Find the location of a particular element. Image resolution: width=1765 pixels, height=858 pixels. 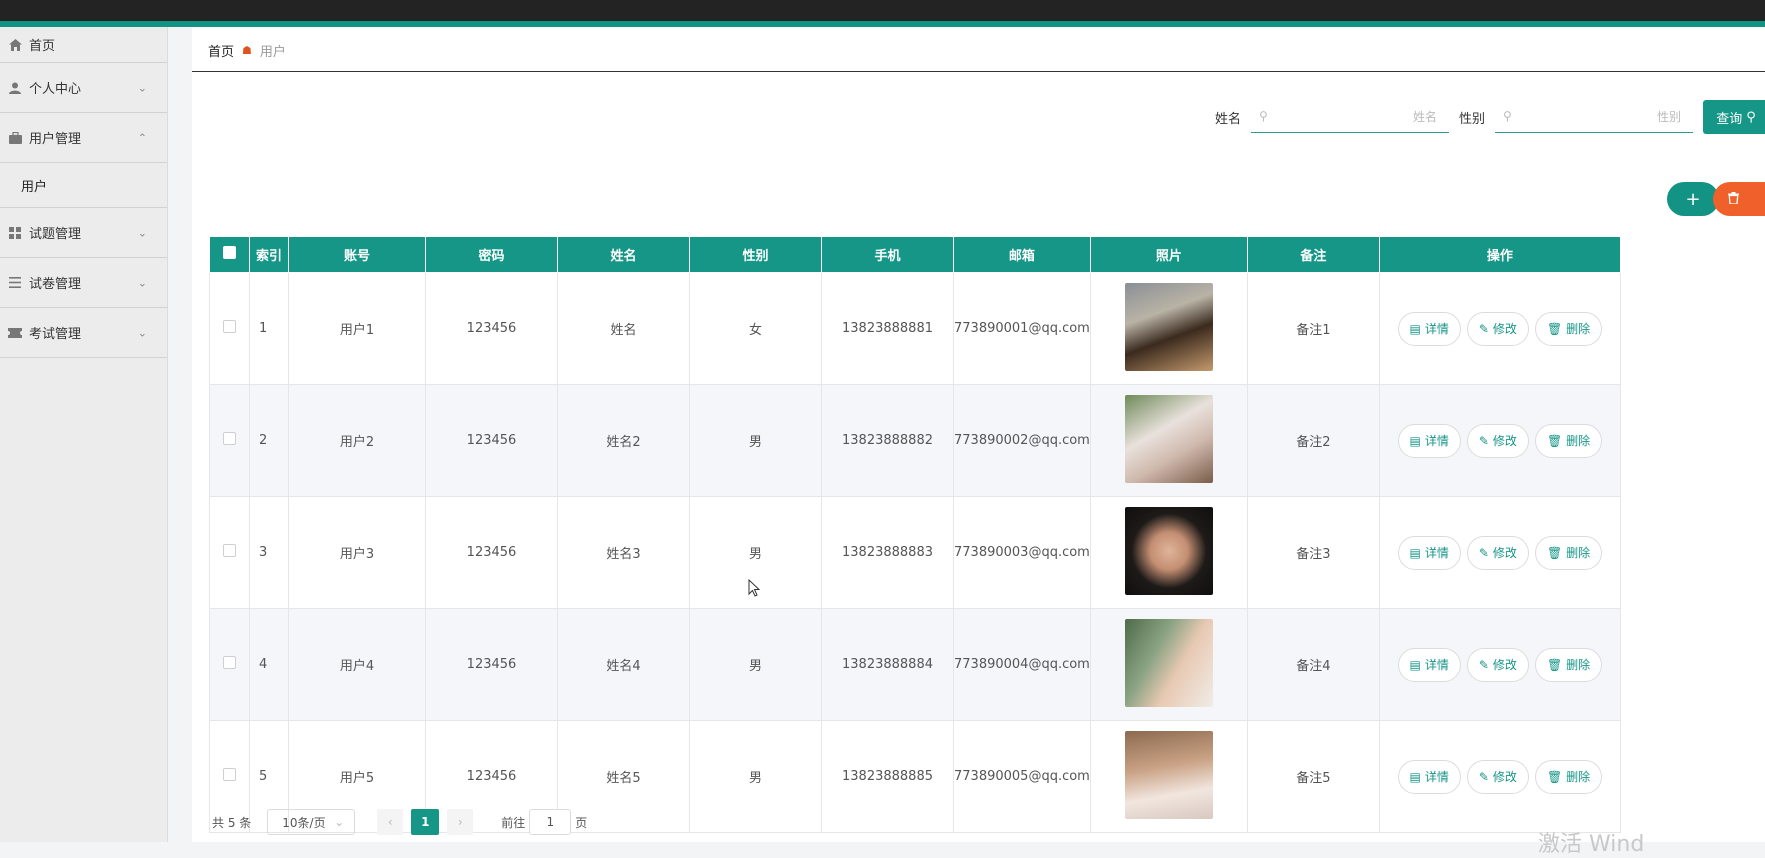

breadcrumb-home: 首页 is located at coordinates (221, 50).